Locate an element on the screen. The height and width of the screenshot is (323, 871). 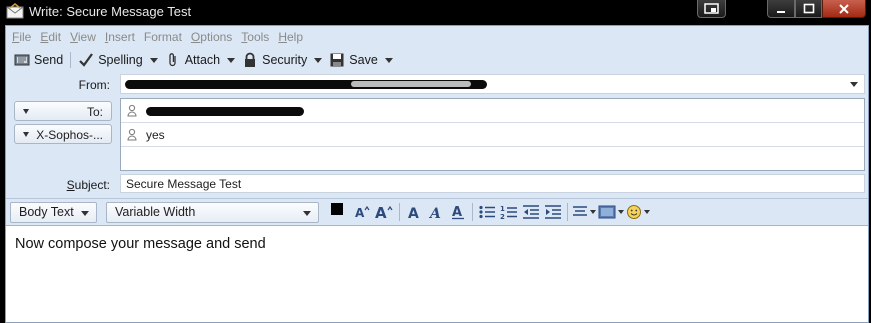
save-button: Save is located at coordinates (353, 60).